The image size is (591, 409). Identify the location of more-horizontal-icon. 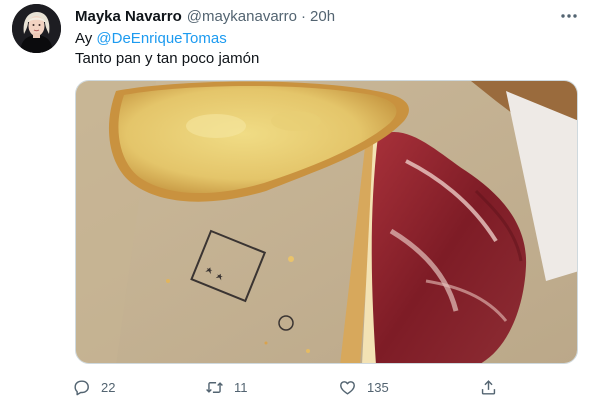
(569, 16).